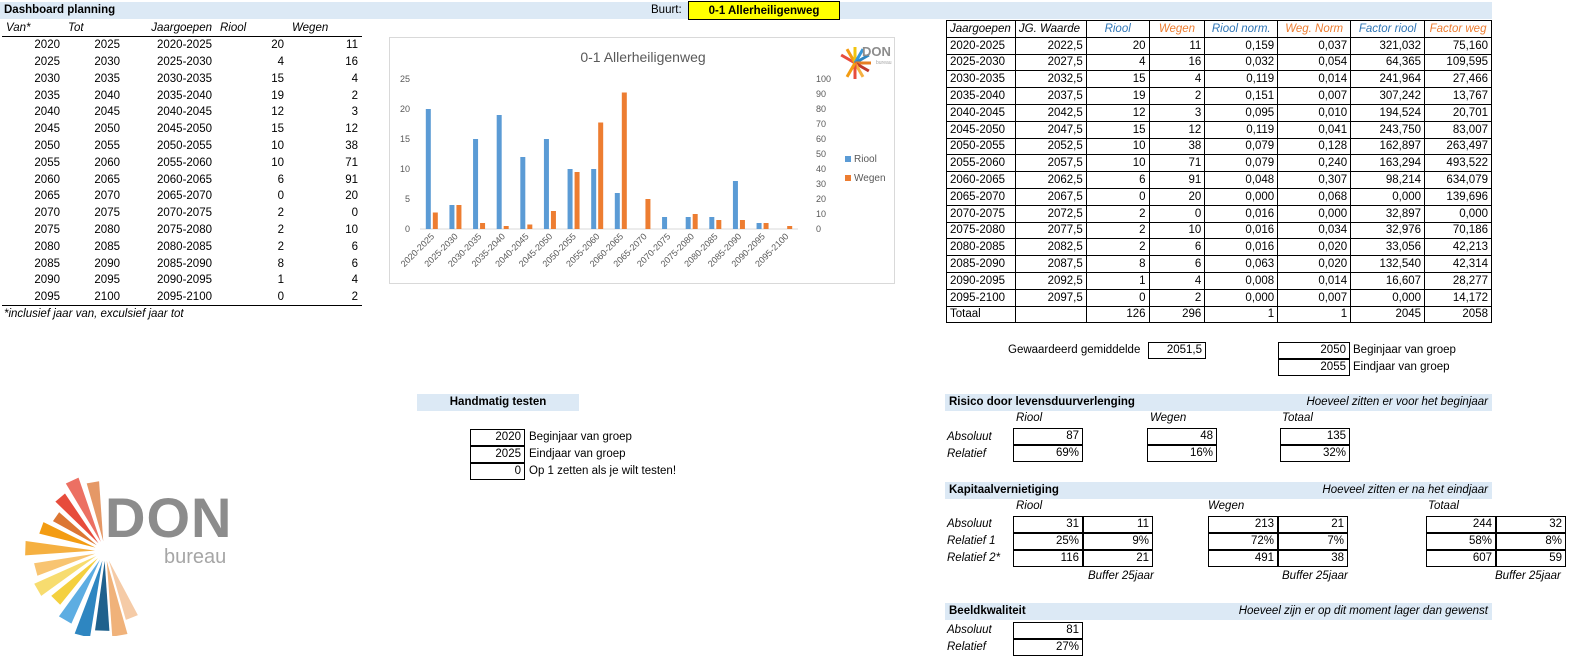 This screenshot has height=667, width=1588. I want to click on kapitaal-wegen-value: 38, so click(1313, 558).